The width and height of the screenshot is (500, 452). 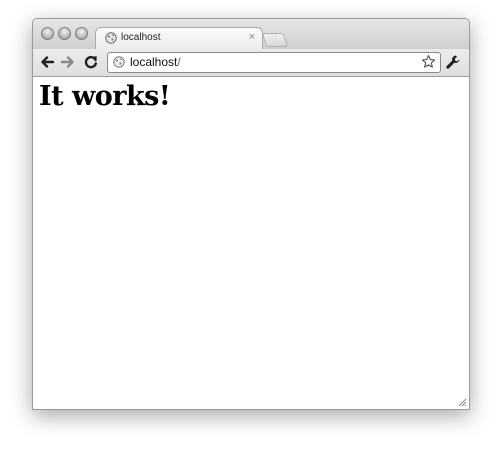 I want to click on browser-toolbar: localhost/, so click(x=251, y=63).